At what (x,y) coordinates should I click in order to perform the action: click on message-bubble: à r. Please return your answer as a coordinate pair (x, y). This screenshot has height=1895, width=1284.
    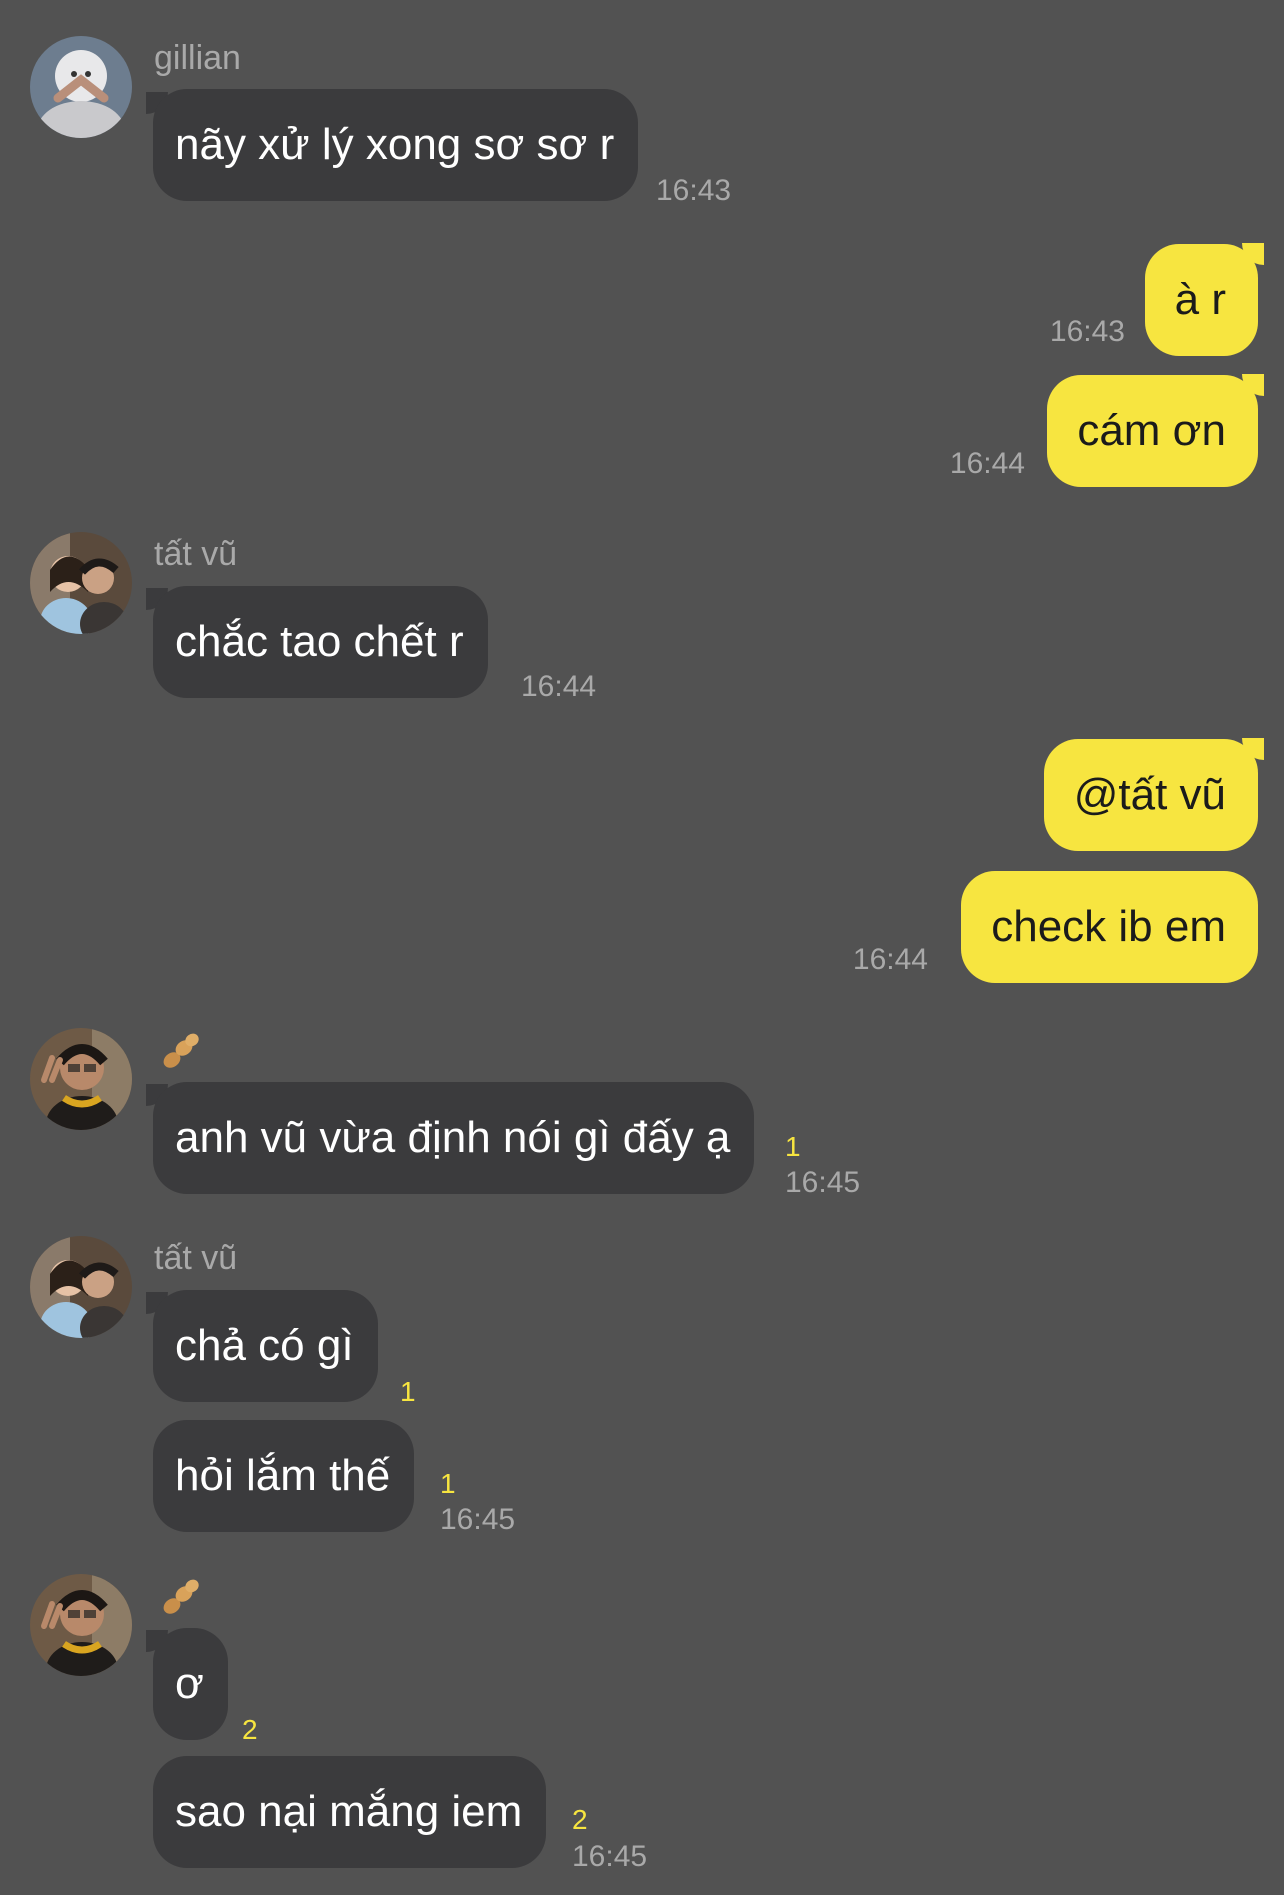
    Looking at the image, I should click on (1201, 300).